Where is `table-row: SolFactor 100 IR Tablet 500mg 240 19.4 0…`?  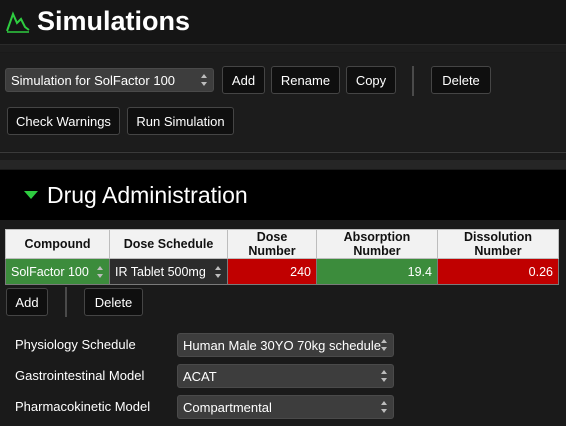
table-row: SolFactor 100 IR Tablet 500mg 240 19.4 0… is located at coordinates (282, 271).